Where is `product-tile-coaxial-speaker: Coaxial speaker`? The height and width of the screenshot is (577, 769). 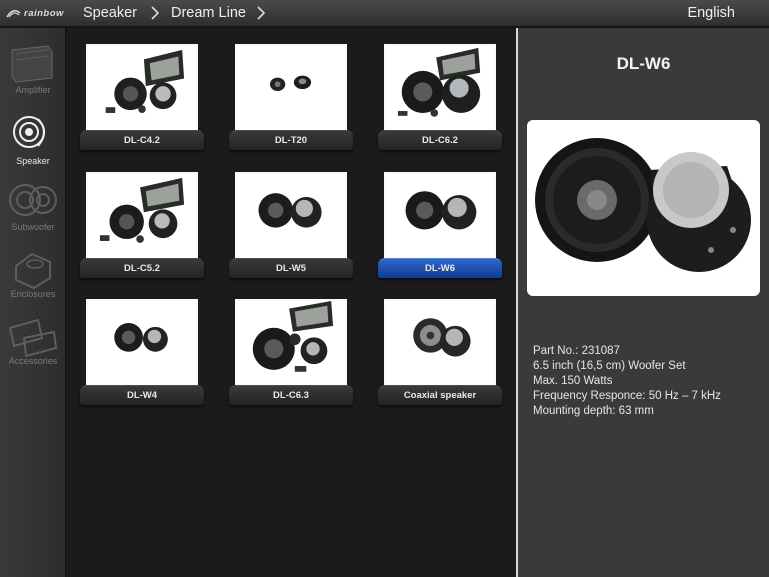
product-tile-coaxial-speaker: Coaxial speaker is located at coordinates (440, 353).